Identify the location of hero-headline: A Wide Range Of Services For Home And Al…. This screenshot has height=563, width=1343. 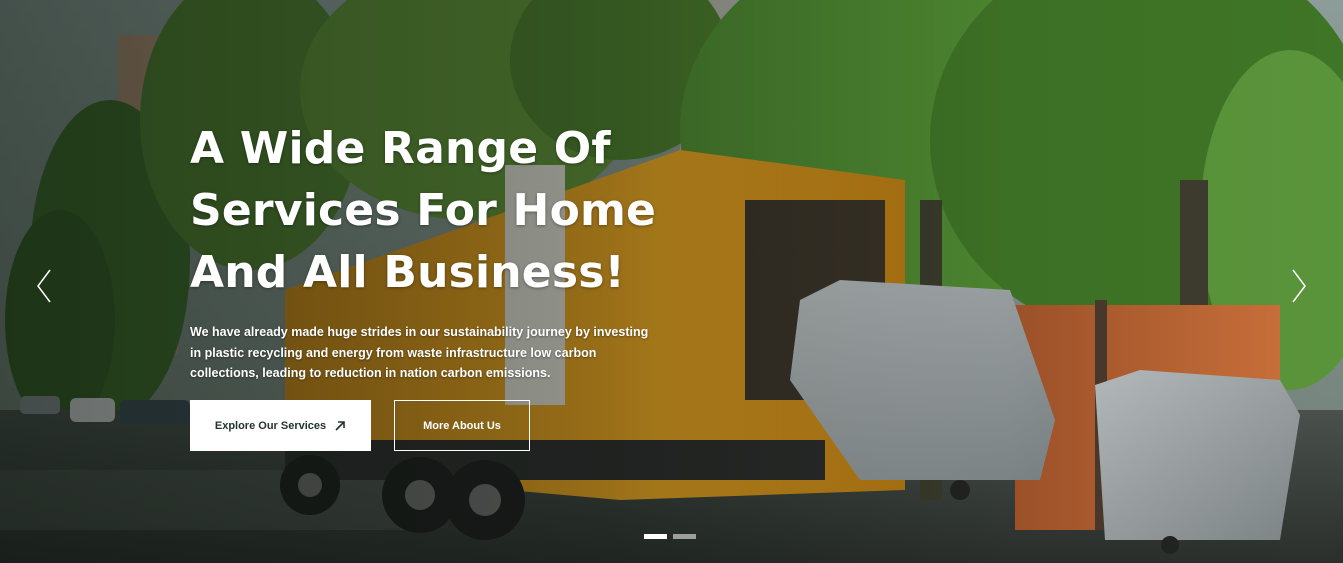
(430, 211).